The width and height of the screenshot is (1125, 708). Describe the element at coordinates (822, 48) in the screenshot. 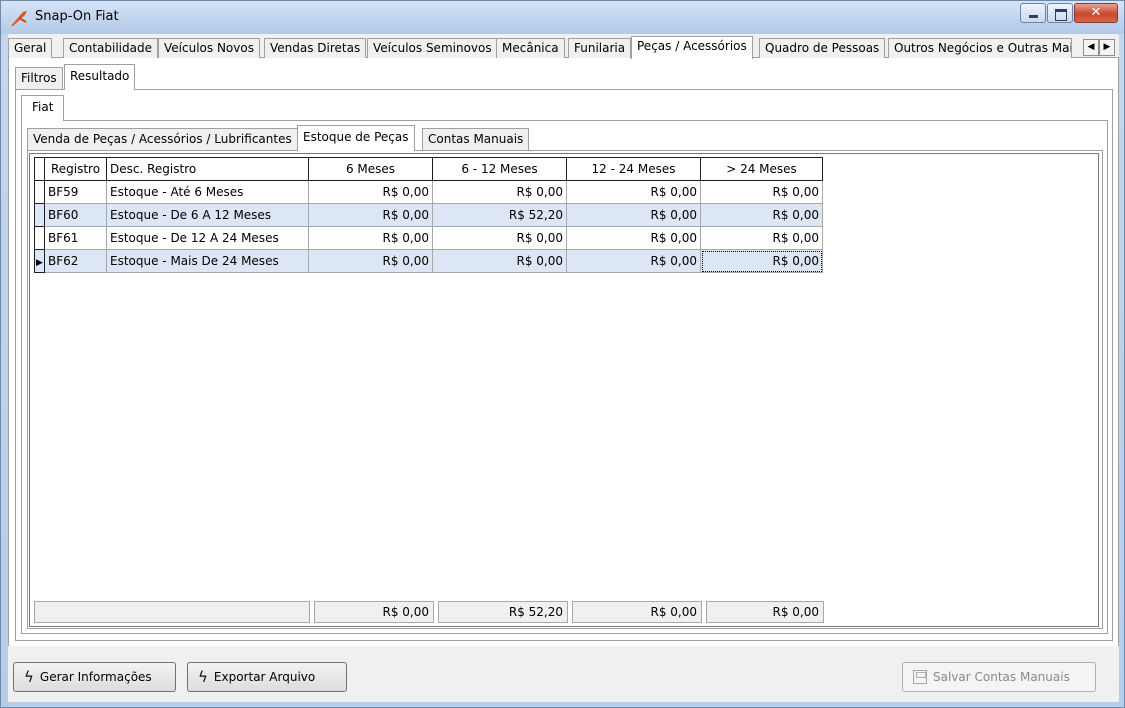

I see `tab-quadro-de-pessoas: Quadro de Pessoas` at that location.